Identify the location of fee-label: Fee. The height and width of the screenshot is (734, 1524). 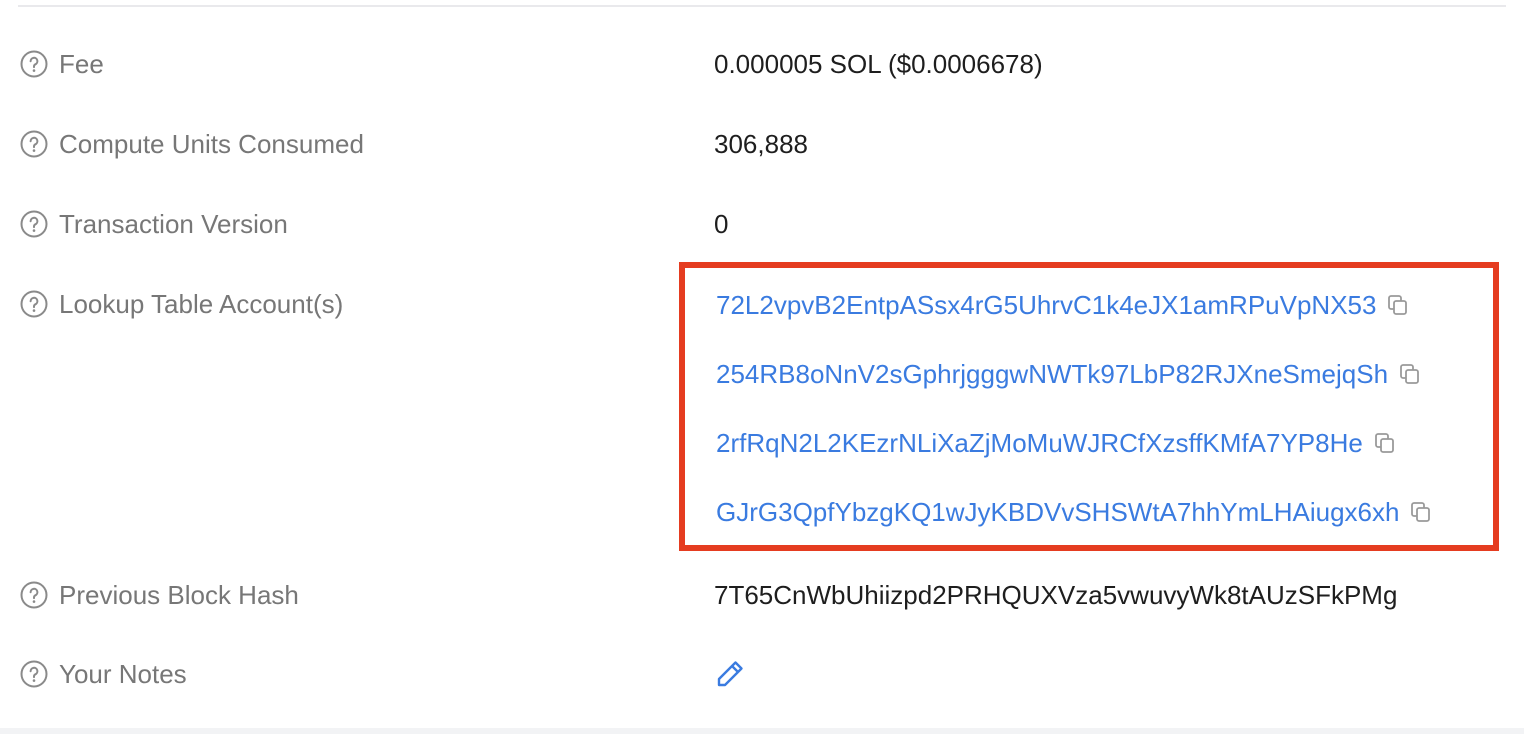
(62, 64).